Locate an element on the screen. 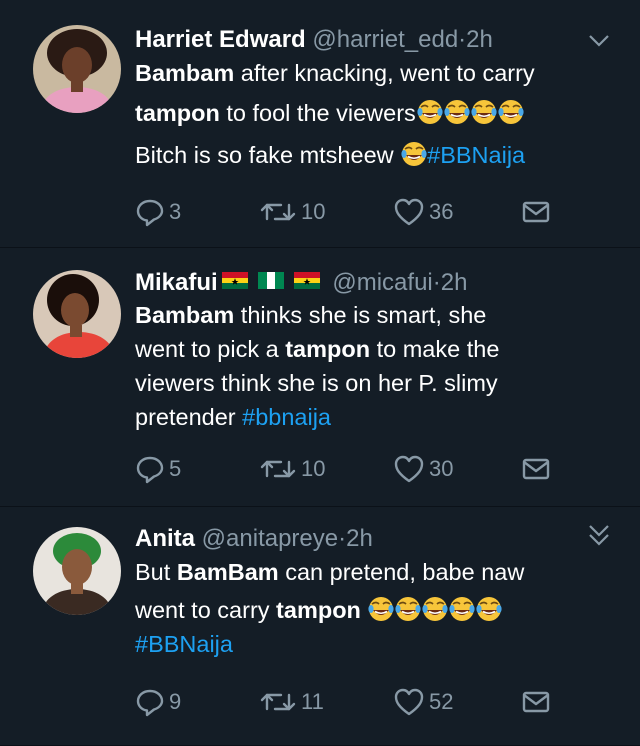 The image size is (640, 746). tweet-actions: 3 10 36 is located at coordinates (372, 212).